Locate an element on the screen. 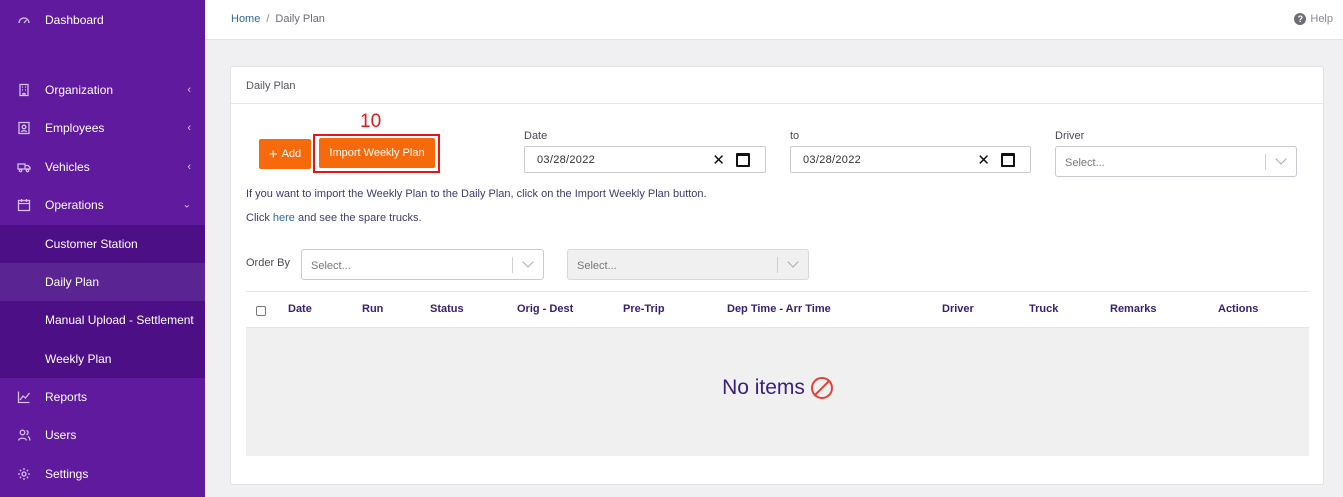  empty-message-text: No items is located at coordinates (763, 387).